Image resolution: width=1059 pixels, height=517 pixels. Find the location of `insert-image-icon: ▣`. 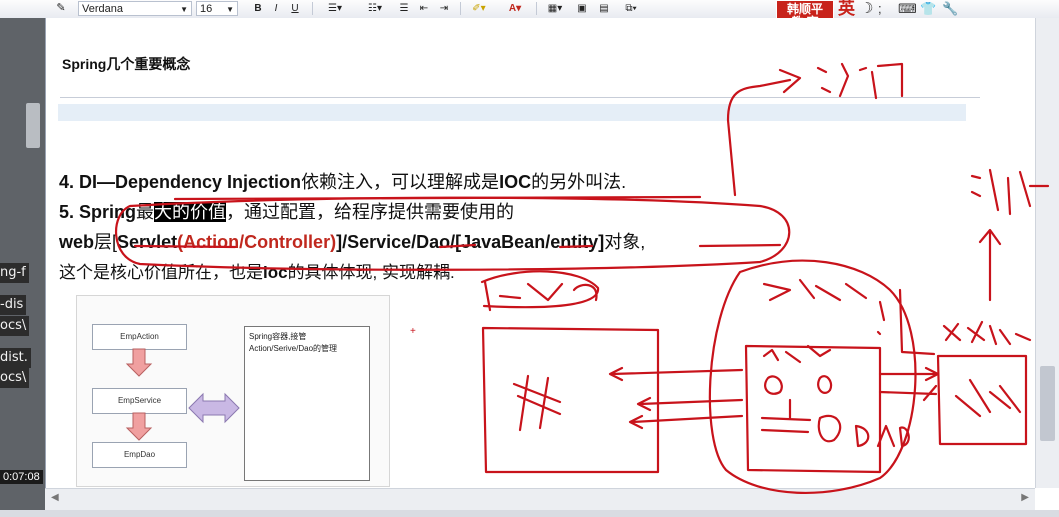

insert-image-icon: ▣ is located at coordinates (582, 8).